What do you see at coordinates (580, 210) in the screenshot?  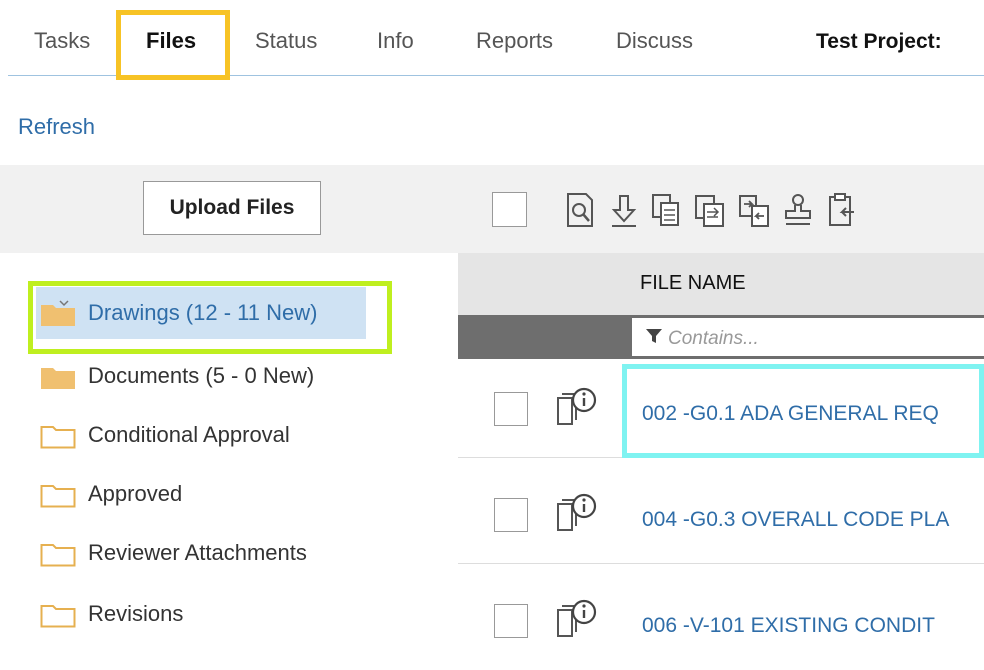 I see `search-document-icon` at bounding box center [580, 210].